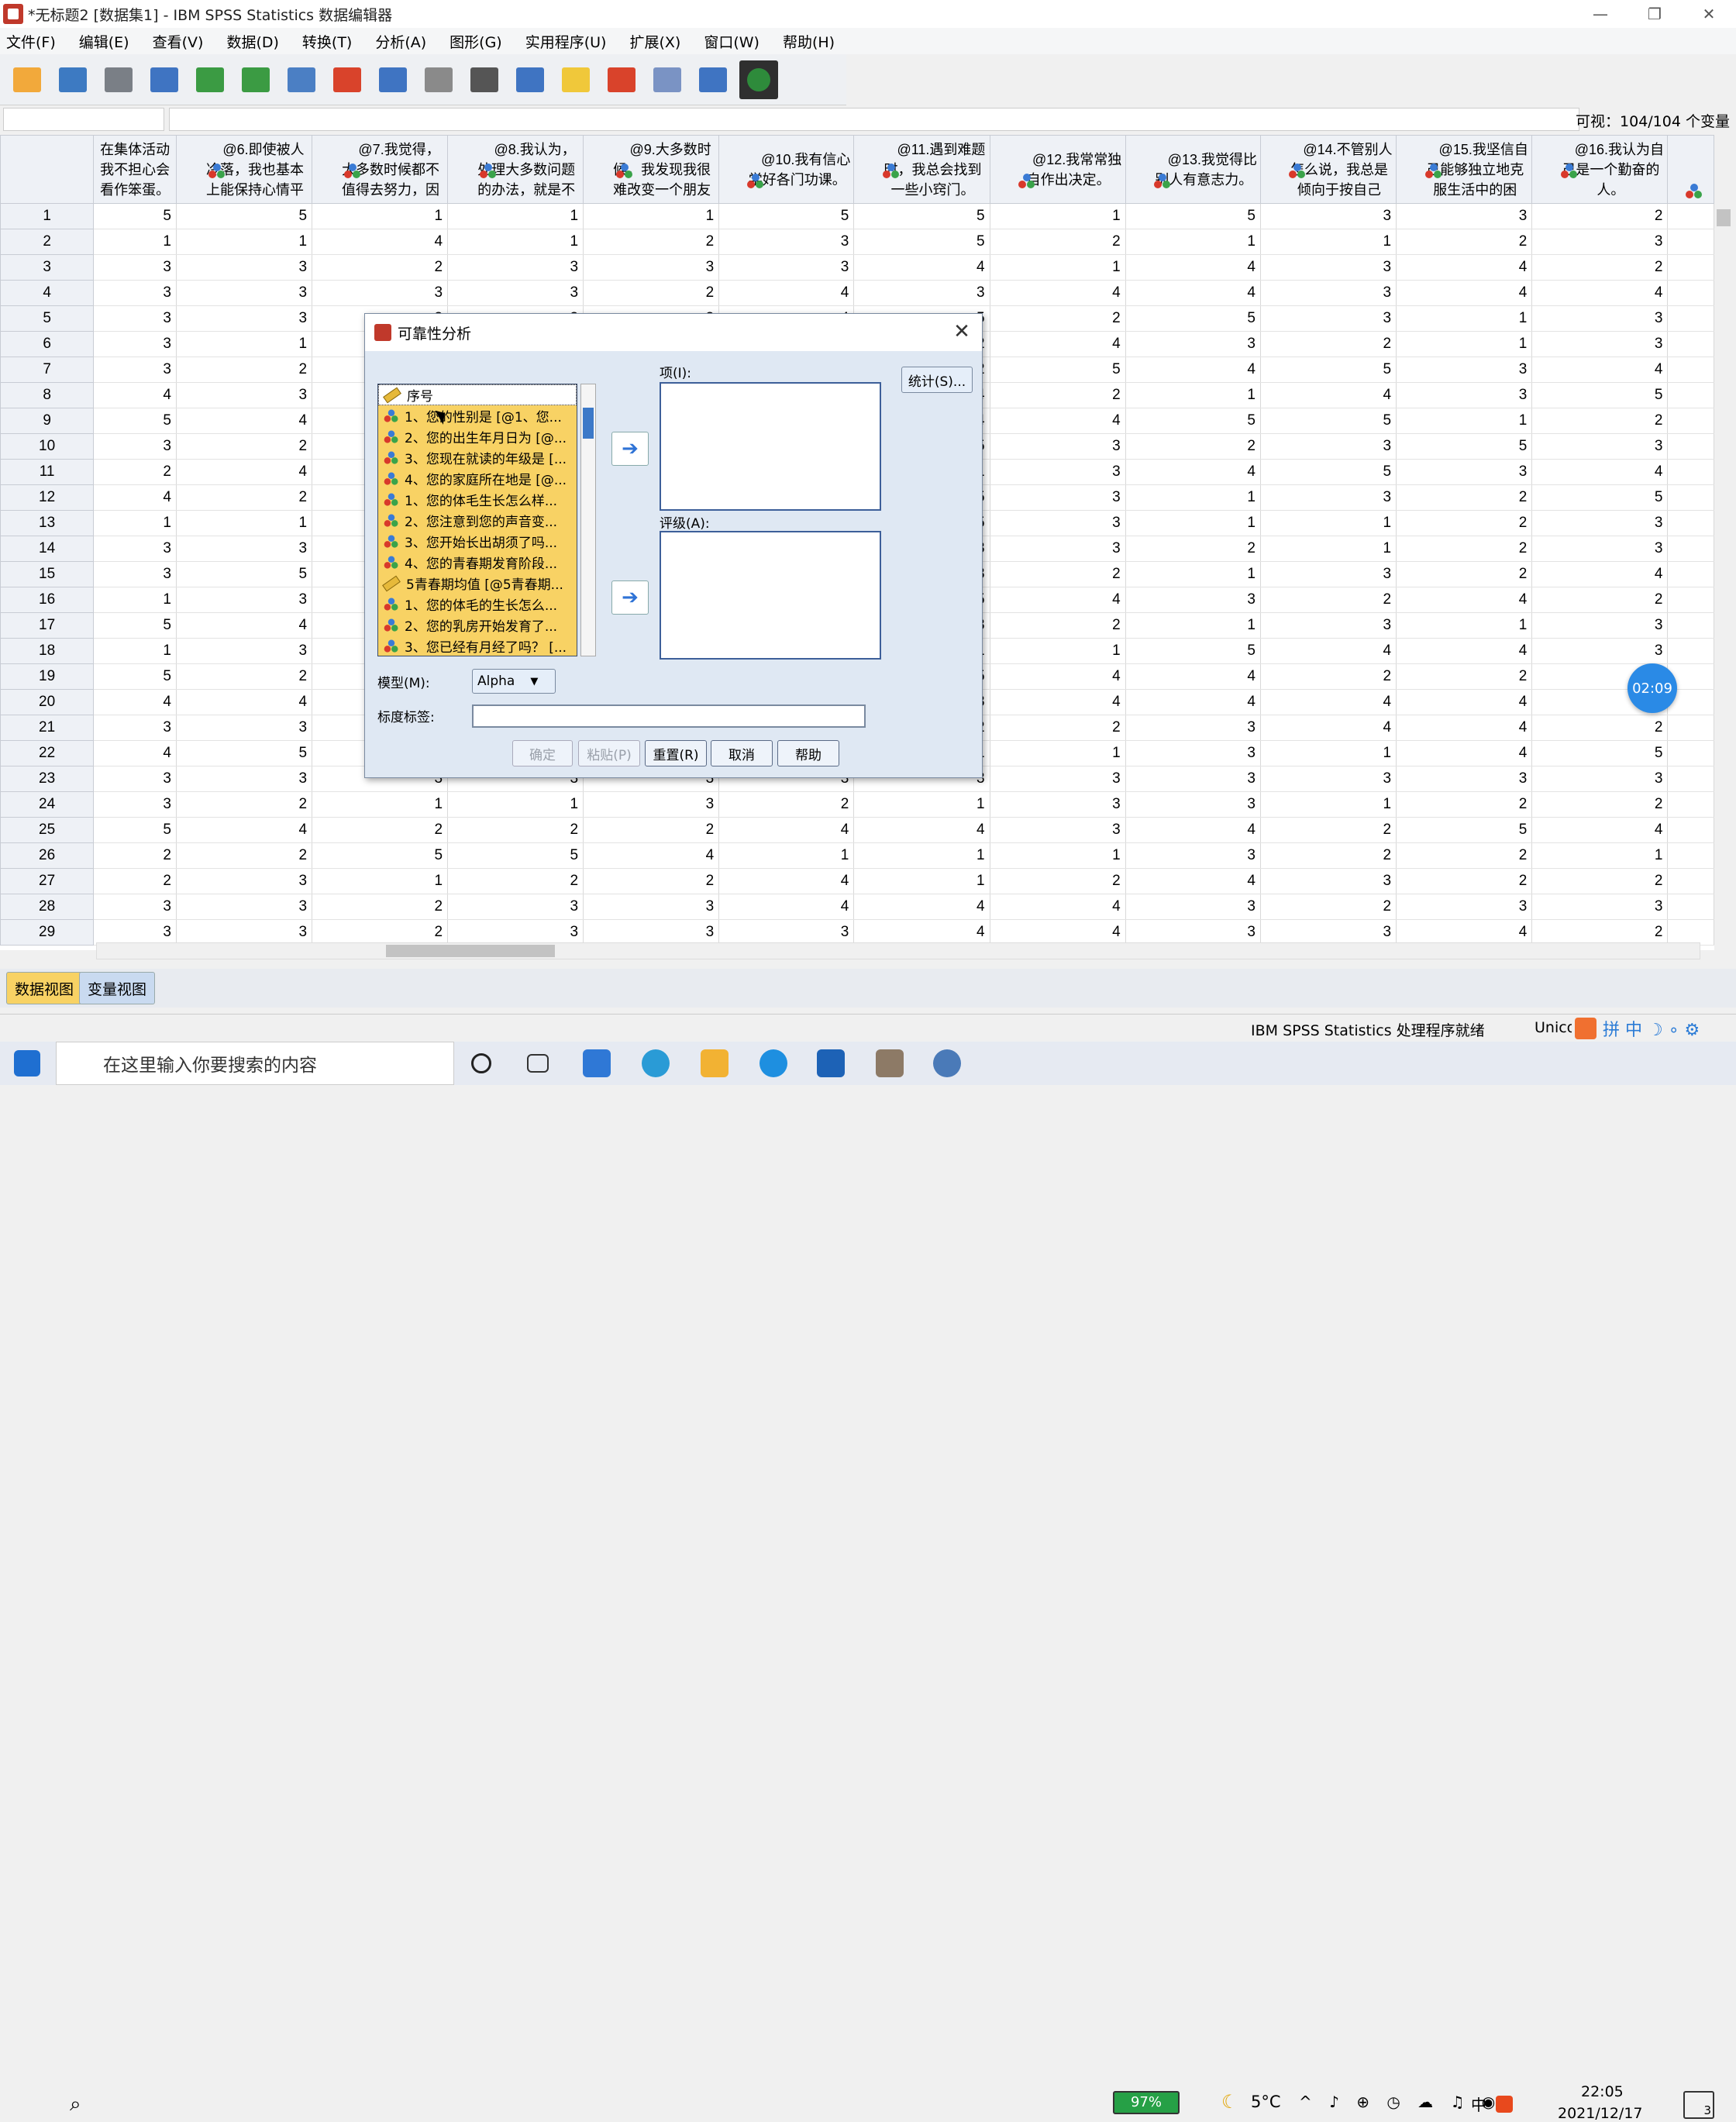 The image size is (1736, 2122). What do you see at coordinates (1690, 169) in the screenshot?
I see `column-header` at bounding box center [1690, 169].